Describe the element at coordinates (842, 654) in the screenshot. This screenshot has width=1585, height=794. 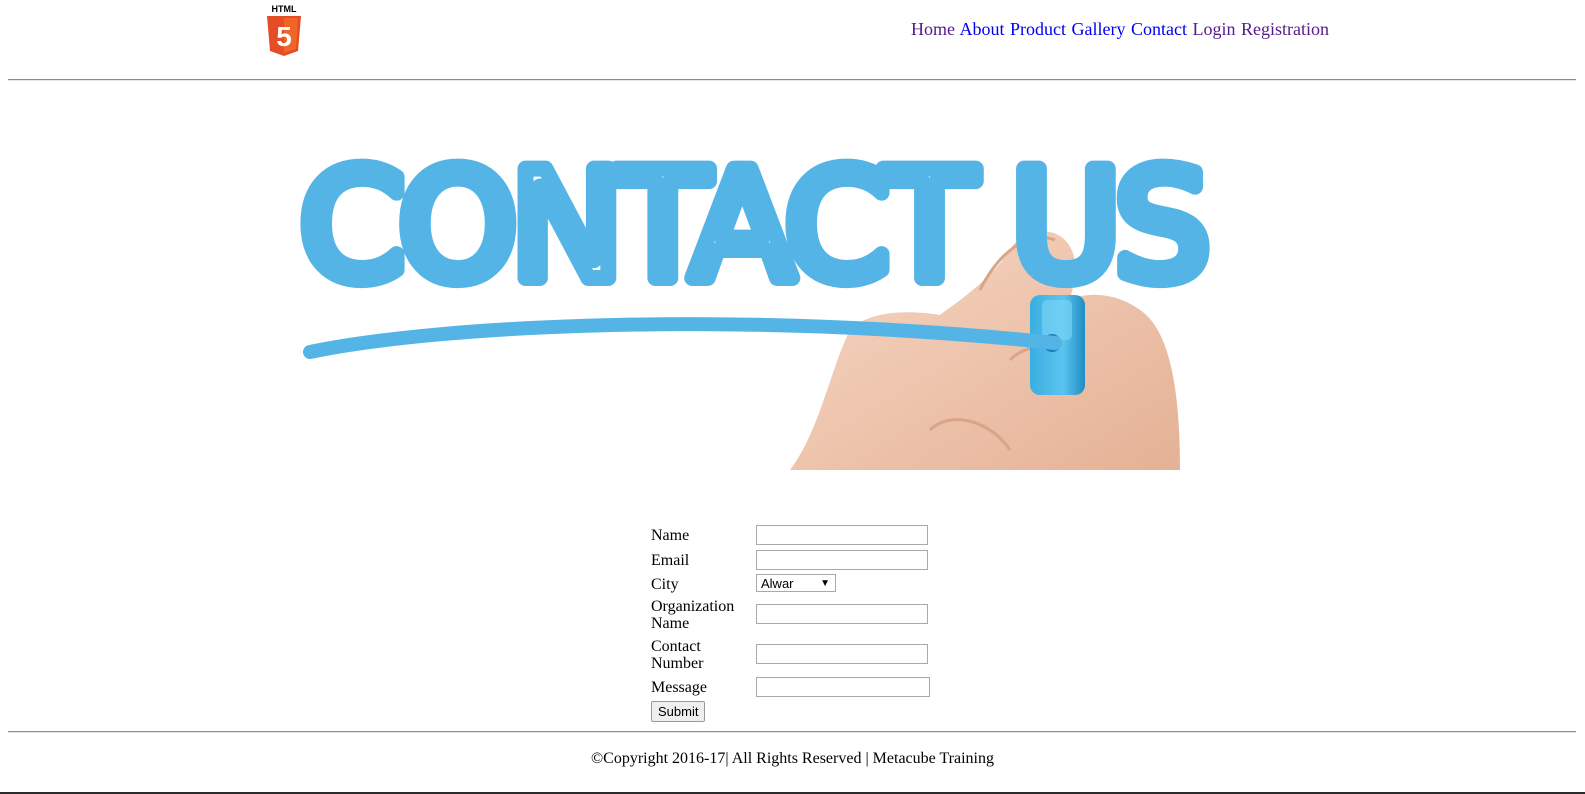
I see `contact-number-input` at that location.